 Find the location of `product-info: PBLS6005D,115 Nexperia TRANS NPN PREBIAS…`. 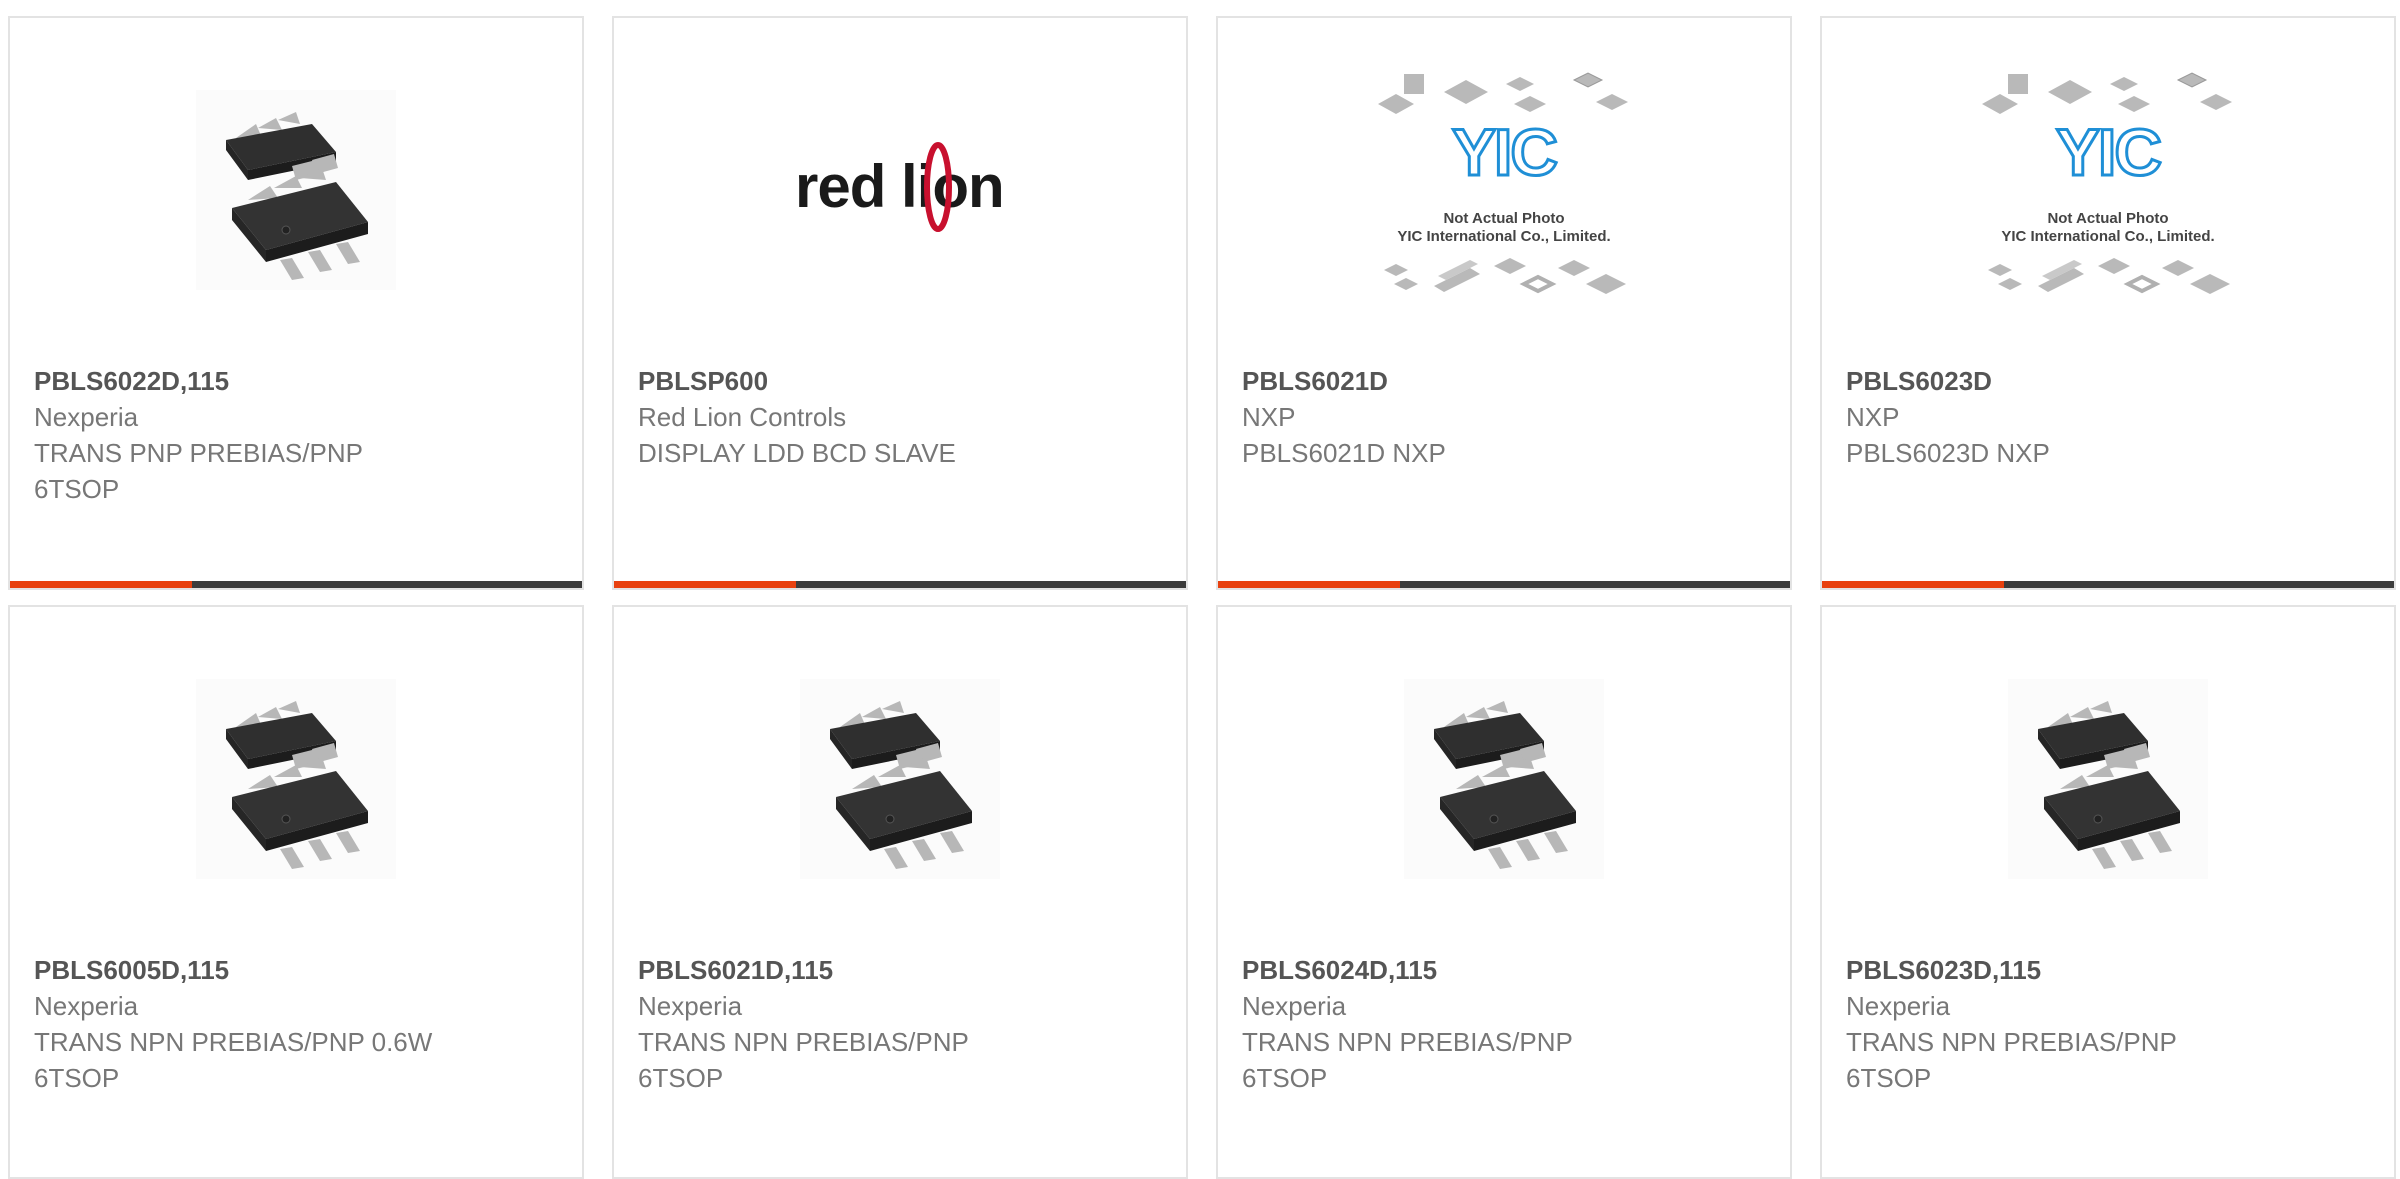

product-info: PBLS6005D,115 Nexperia TRANS NPN PREBIAS… is located at coordinates (298, 1024).